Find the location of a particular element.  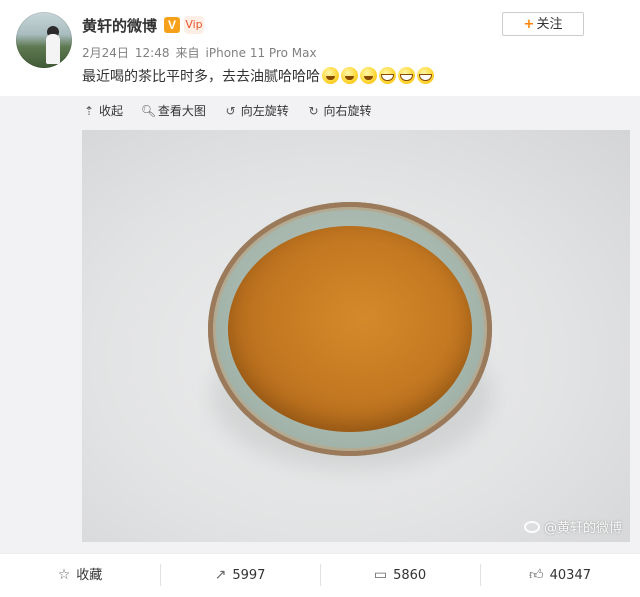

vip-badge-icon: Vip is located at coordinates (194, 25).